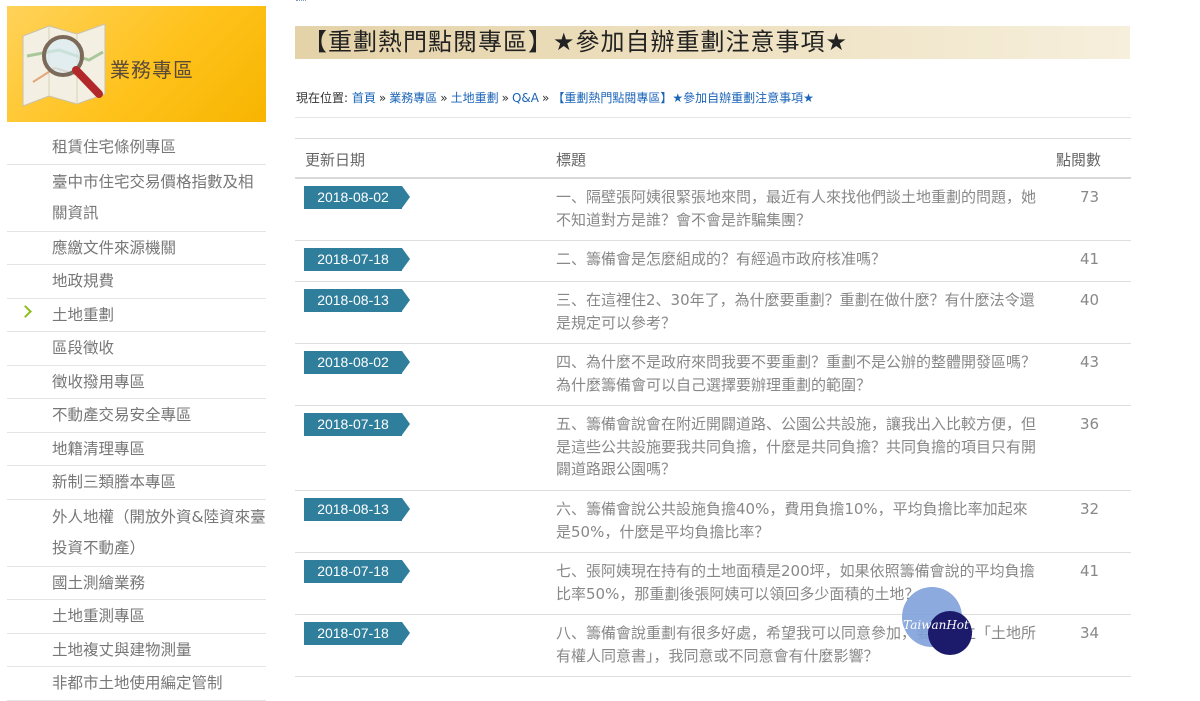 The image size is (1200, 701). I want to click on view-count: 43, so click(1090, 362).